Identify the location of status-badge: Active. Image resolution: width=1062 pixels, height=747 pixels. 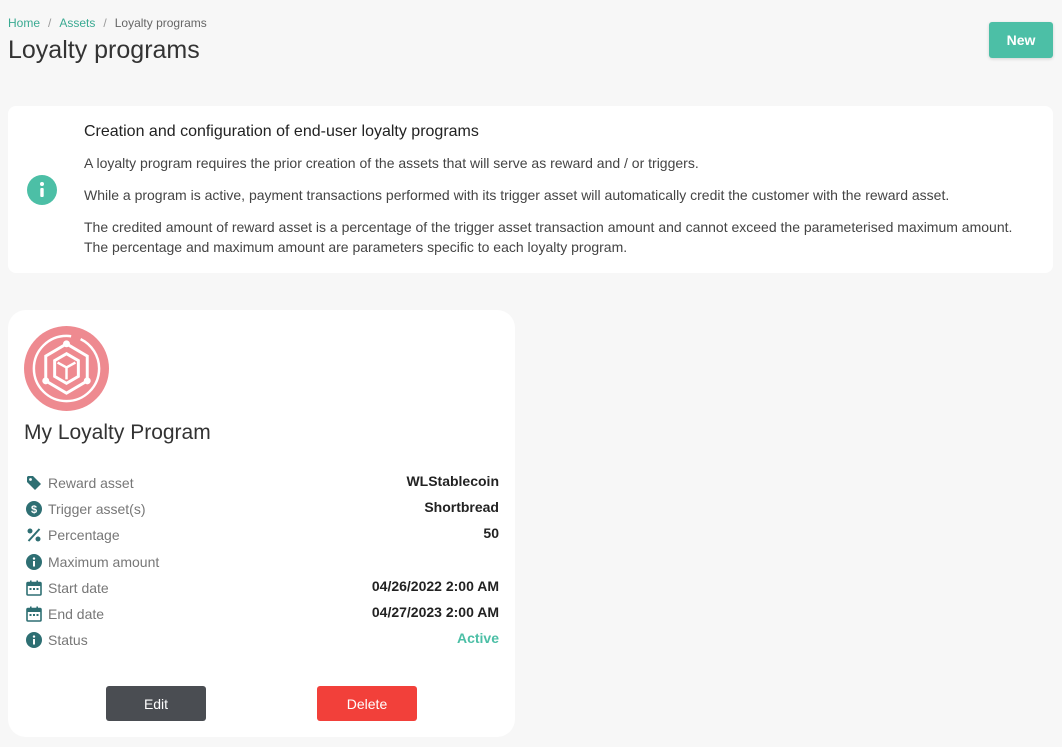
(477, 638).